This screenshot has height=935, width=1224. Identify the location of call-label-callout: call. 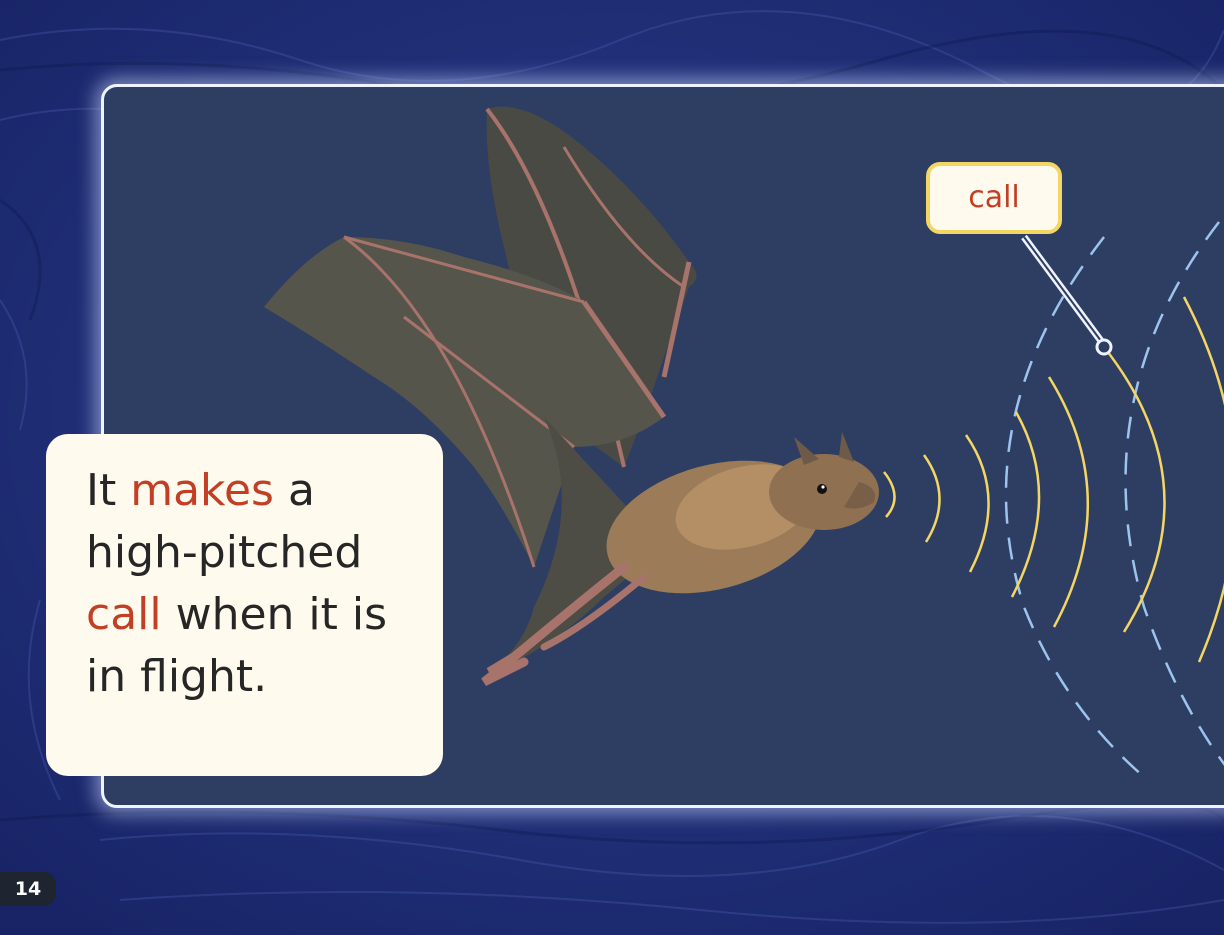
(994, 198).